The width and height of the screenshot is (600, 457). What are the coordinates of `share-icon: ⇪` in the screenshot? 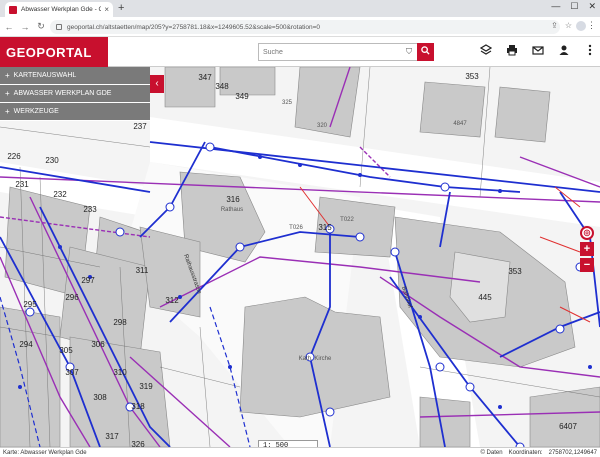 It's located at (554, 25).